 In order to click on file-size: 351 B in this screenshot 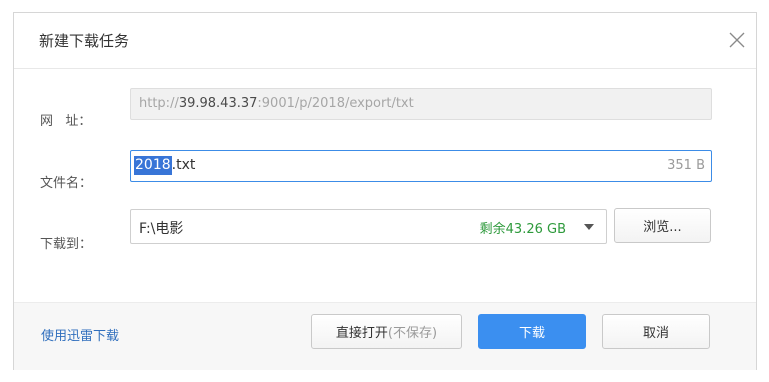, I will do `click(686, 165)`.